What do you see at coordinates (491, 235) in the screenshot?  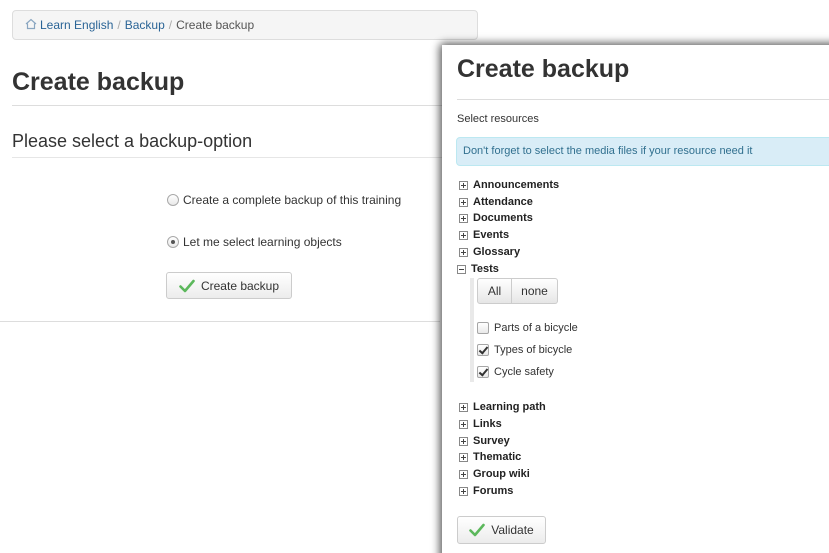 I see `resource-label: Events` at bounding box center [491, 235].